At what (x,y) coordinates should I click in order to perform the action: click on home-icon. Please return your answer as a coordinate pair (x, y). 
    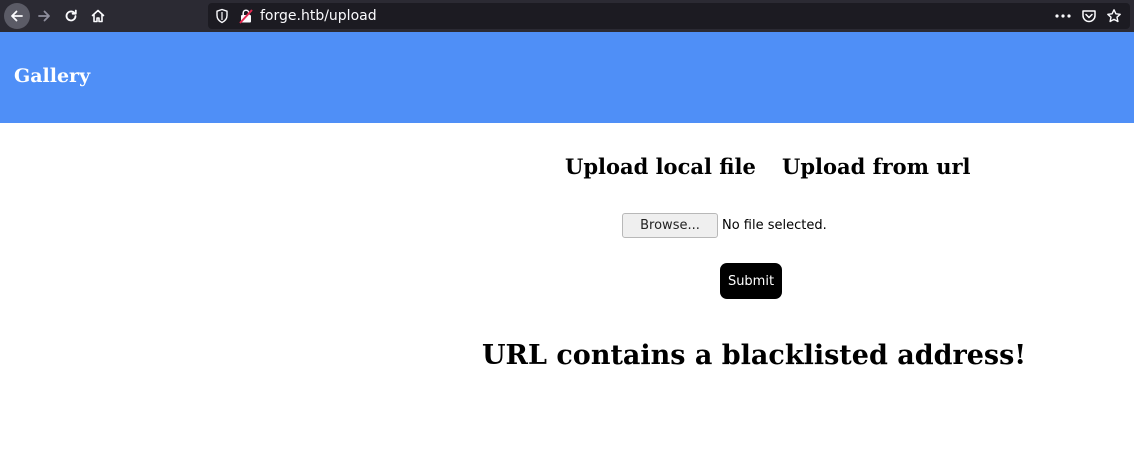
    Looking at the image, I should click on (98, 16).